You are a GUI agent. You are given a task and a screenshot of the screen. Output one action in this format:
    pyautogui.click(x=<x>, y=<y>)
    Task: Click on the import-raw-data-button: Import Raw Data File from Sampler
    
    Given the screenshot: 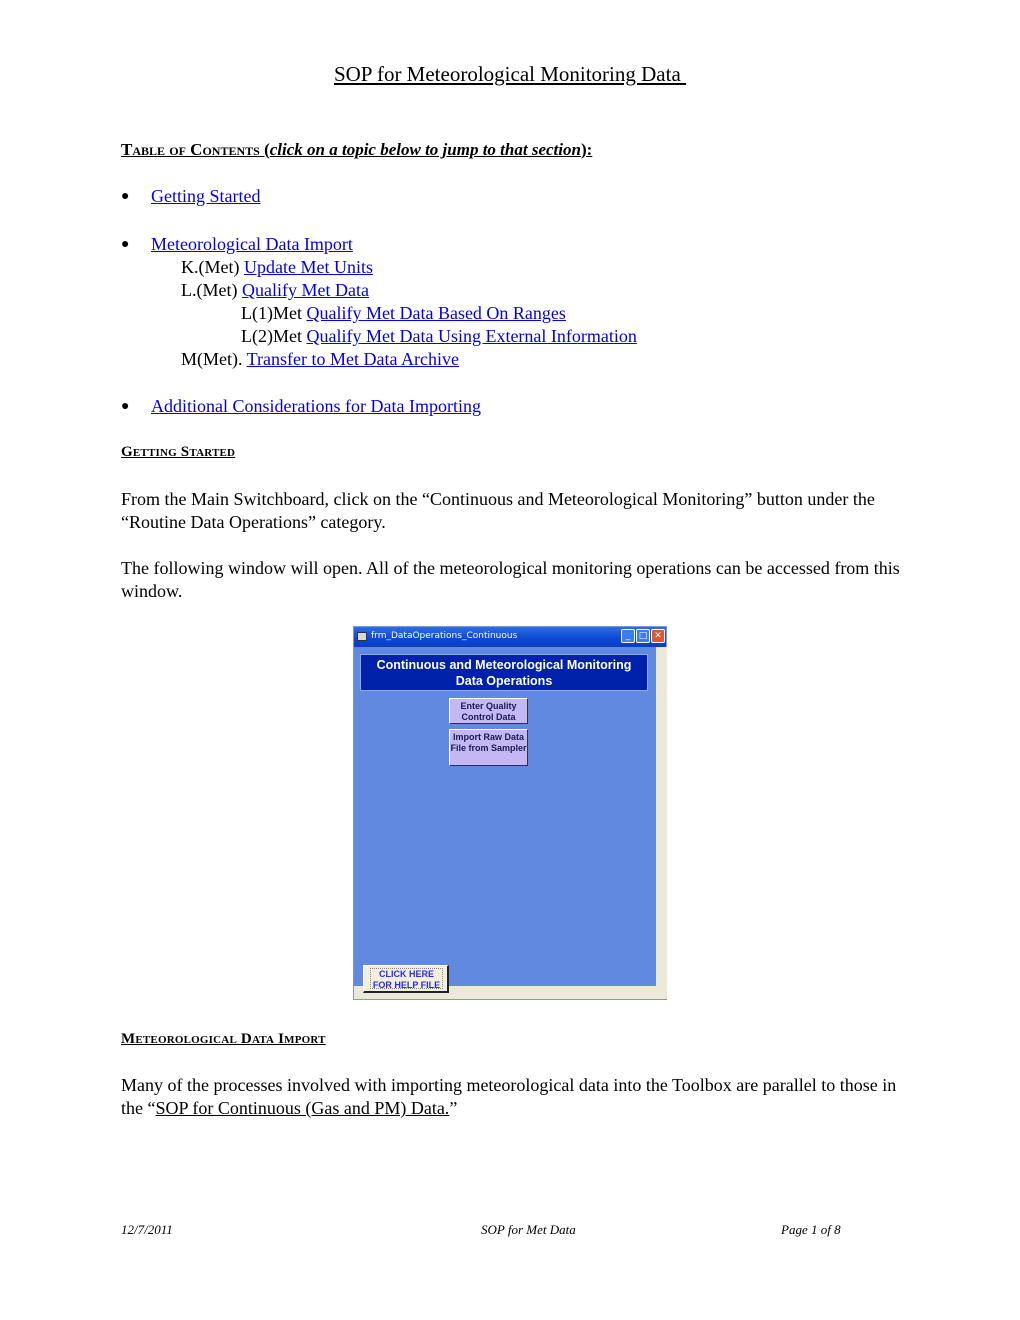 What is the action you would take?
    pyautogui.click(x=488, y=747)
    